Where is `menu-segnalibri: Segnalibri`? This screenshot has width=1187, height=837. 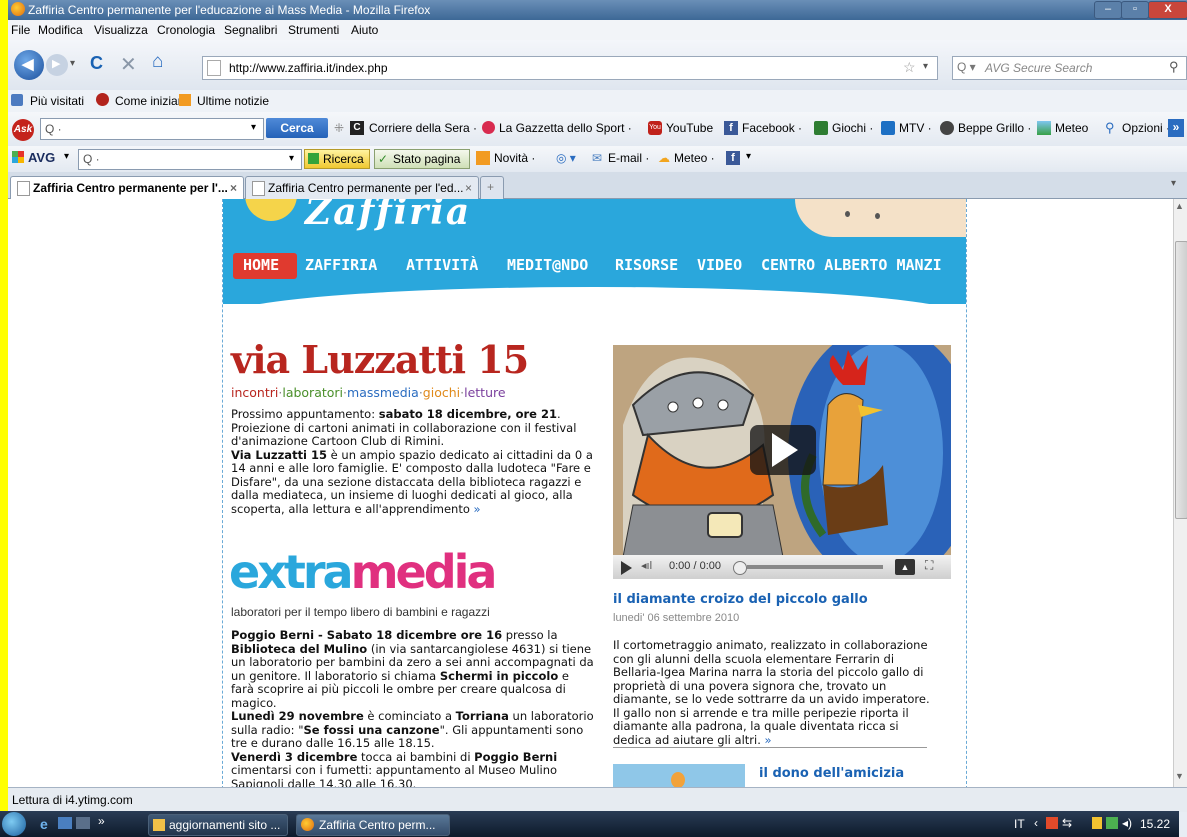 menu-segnalibri: Segnalibri is located at coordinates (250, 30).